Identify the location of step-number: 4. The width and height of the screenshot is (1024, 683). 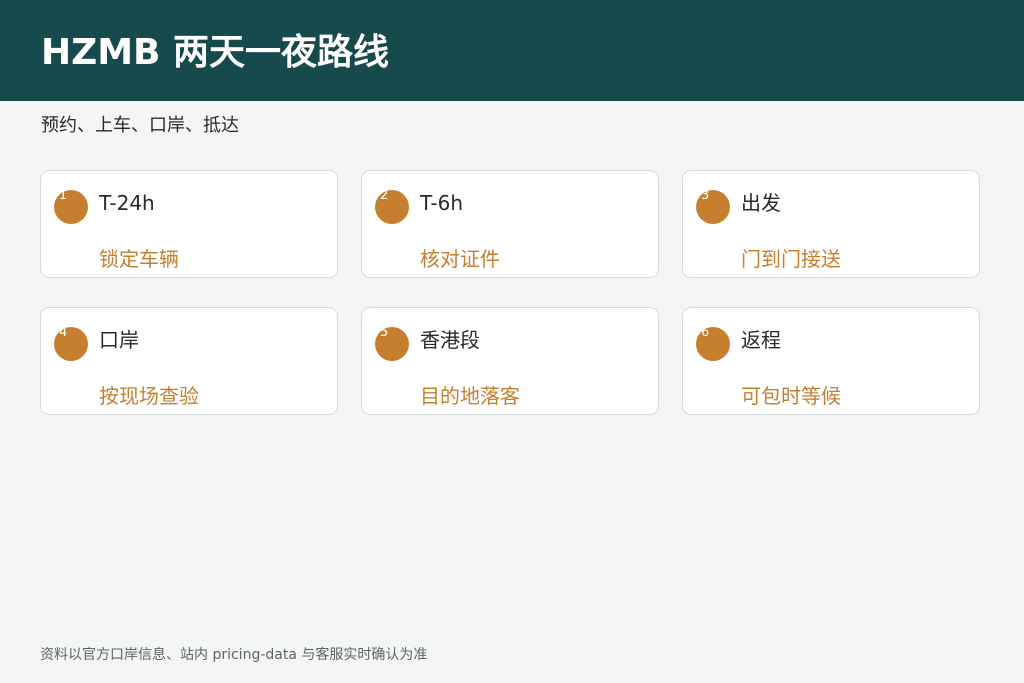
(63, 332).